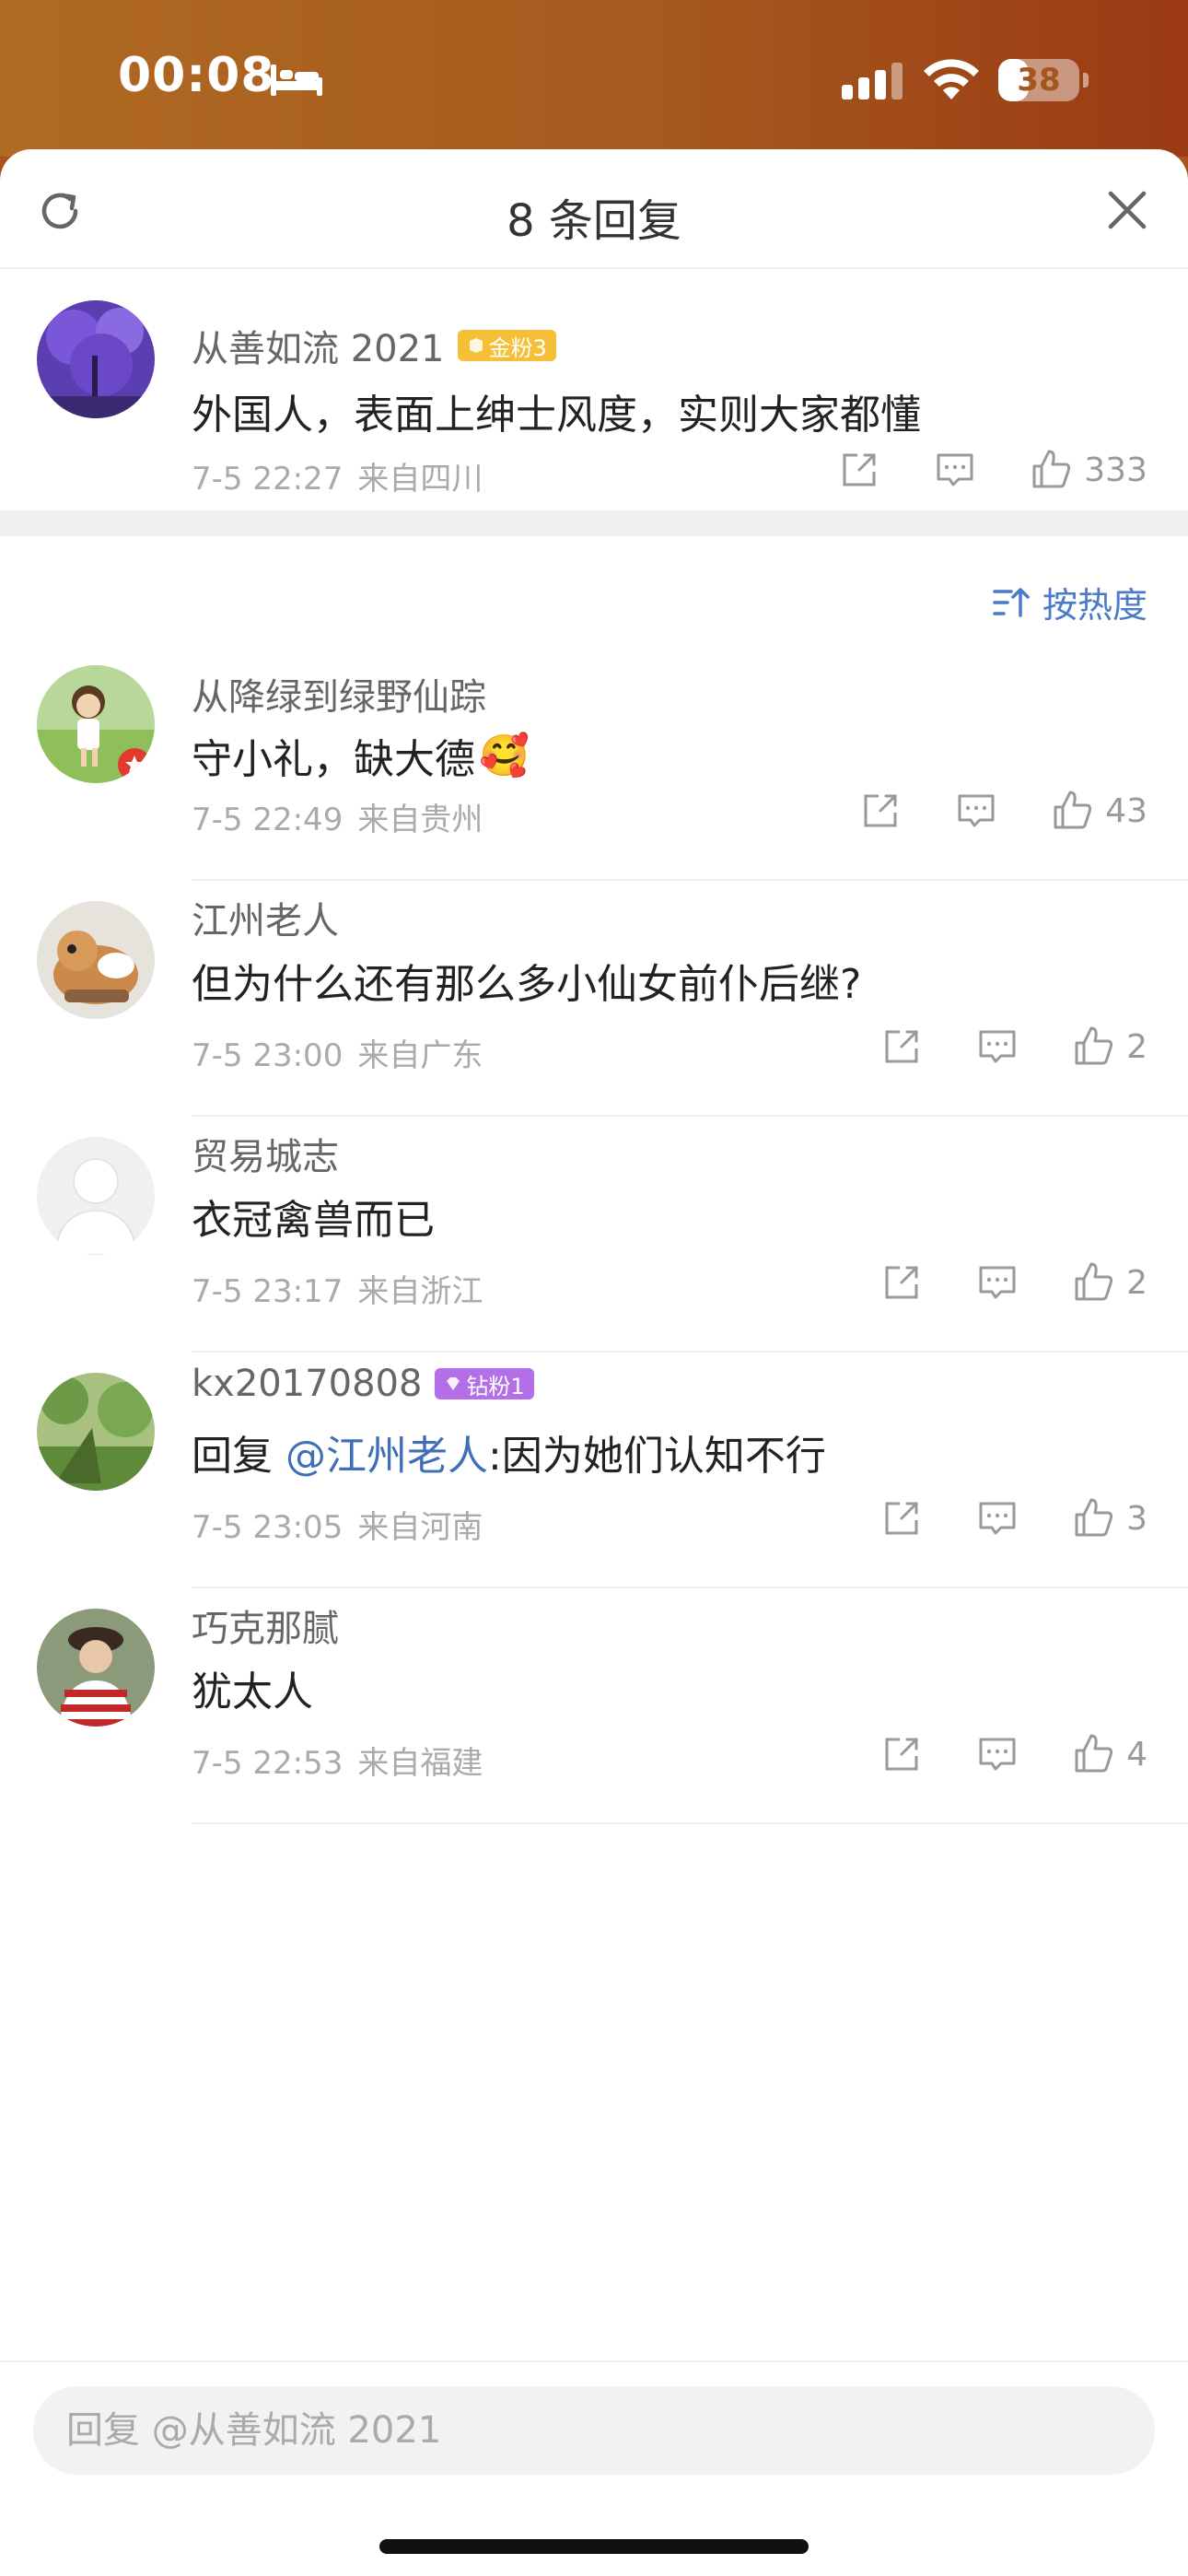  I want to click on comment-location: 来自河南, so click(420, 1527).